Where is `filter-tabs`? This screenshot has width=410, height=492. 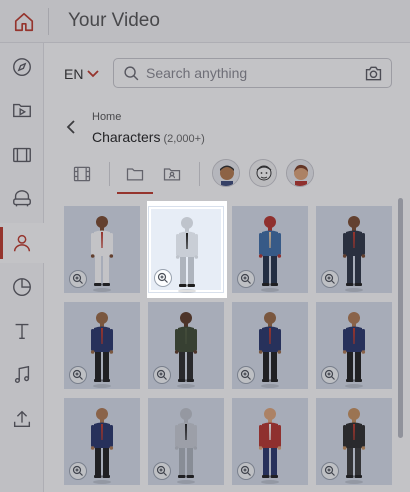 filter-tabs is located at coordinates (227, 175).